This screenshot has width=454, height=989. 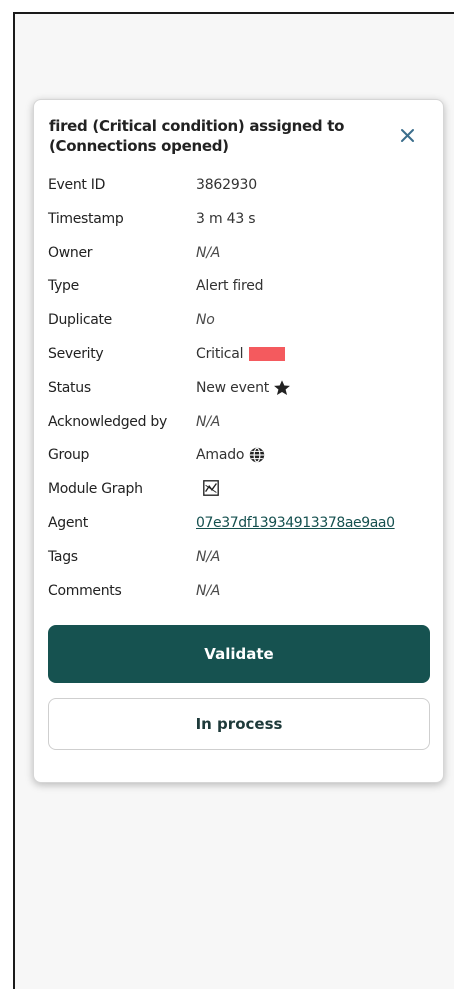 I want to click on validate-button: Validate, so click(x=239, y=654).